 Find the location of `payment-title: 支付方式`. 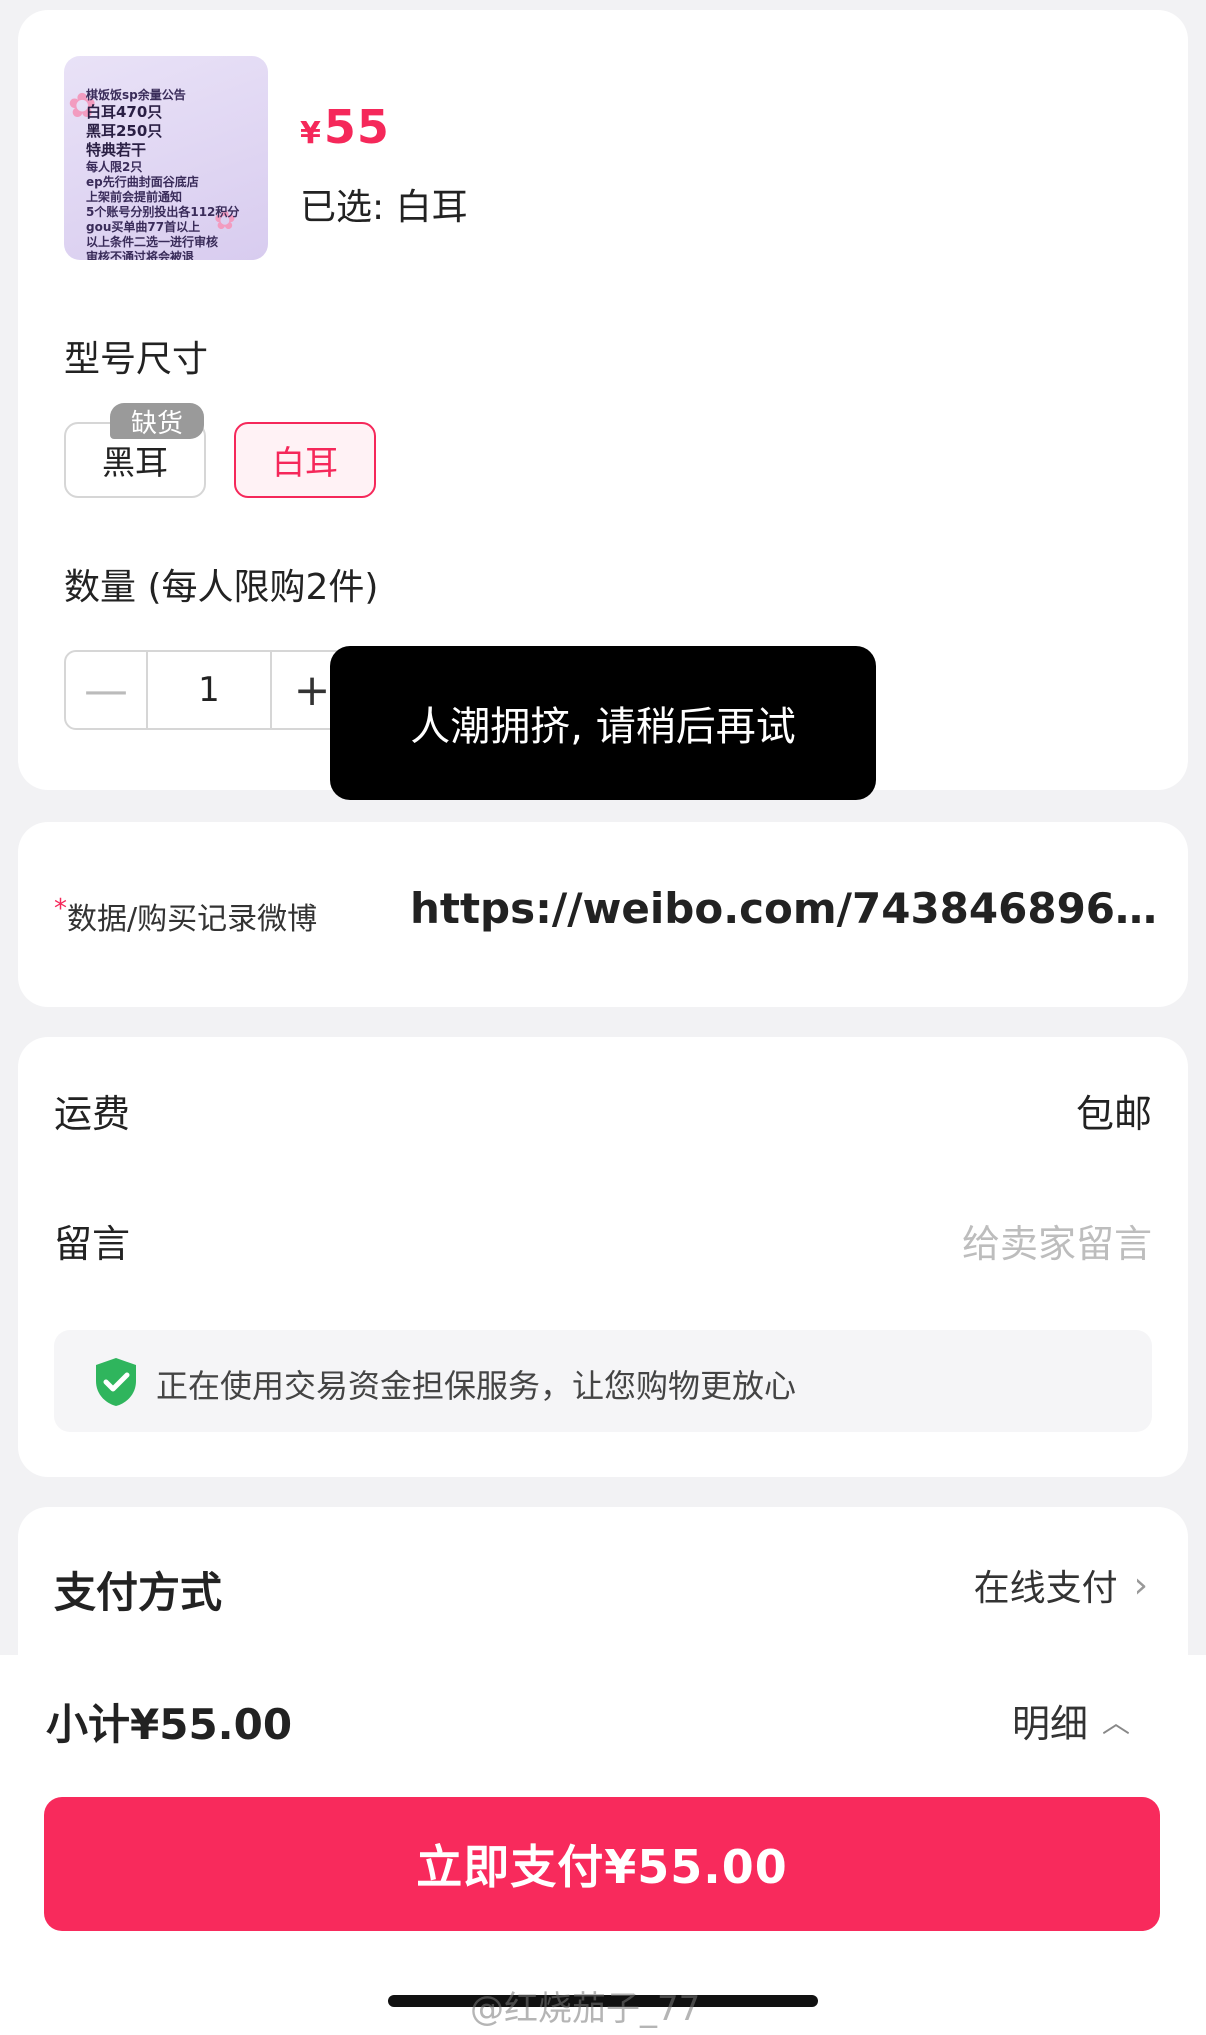

payment-title: 支付方式 is located at coordinates (138, 1592).